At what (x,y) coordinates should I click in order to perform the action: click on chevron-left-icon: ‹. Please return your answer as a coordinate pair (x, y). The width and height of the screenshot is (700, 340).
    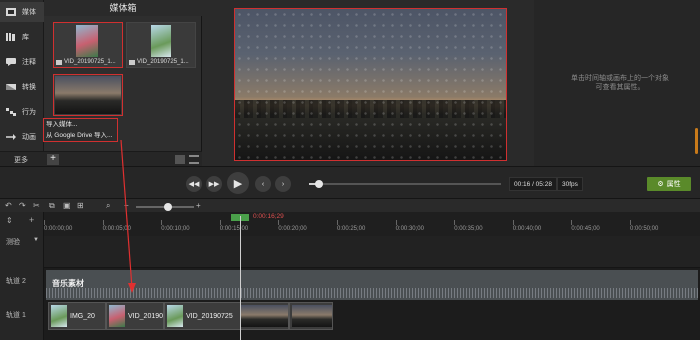
    Looking at the image, I should click on (263, 184).